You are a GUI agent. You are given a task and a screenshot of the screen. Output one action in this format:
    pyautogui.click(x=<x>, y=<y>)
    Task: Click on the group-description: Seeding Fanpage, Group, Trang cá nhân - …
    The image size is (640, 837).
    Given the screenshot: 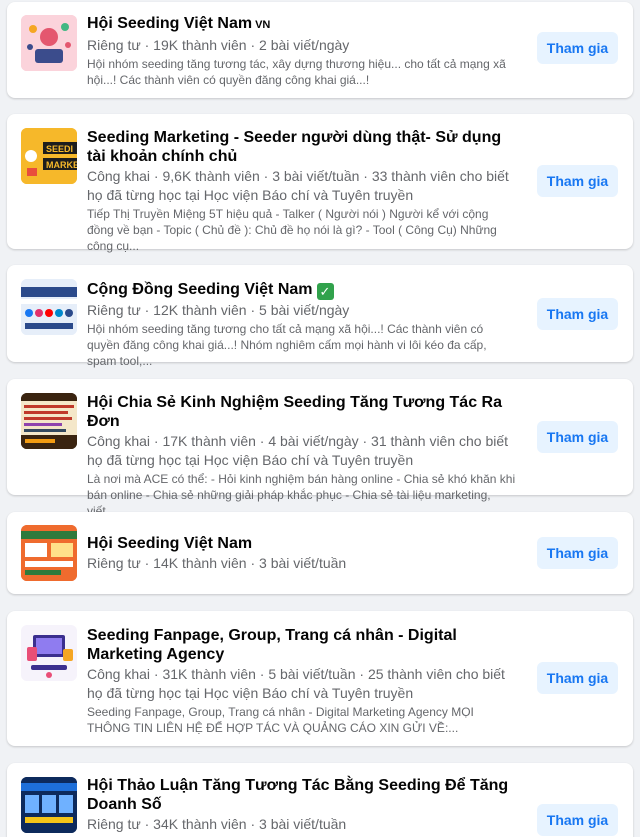 What is the action you would take?
    pyautogui.click(x=280, y=720)
    